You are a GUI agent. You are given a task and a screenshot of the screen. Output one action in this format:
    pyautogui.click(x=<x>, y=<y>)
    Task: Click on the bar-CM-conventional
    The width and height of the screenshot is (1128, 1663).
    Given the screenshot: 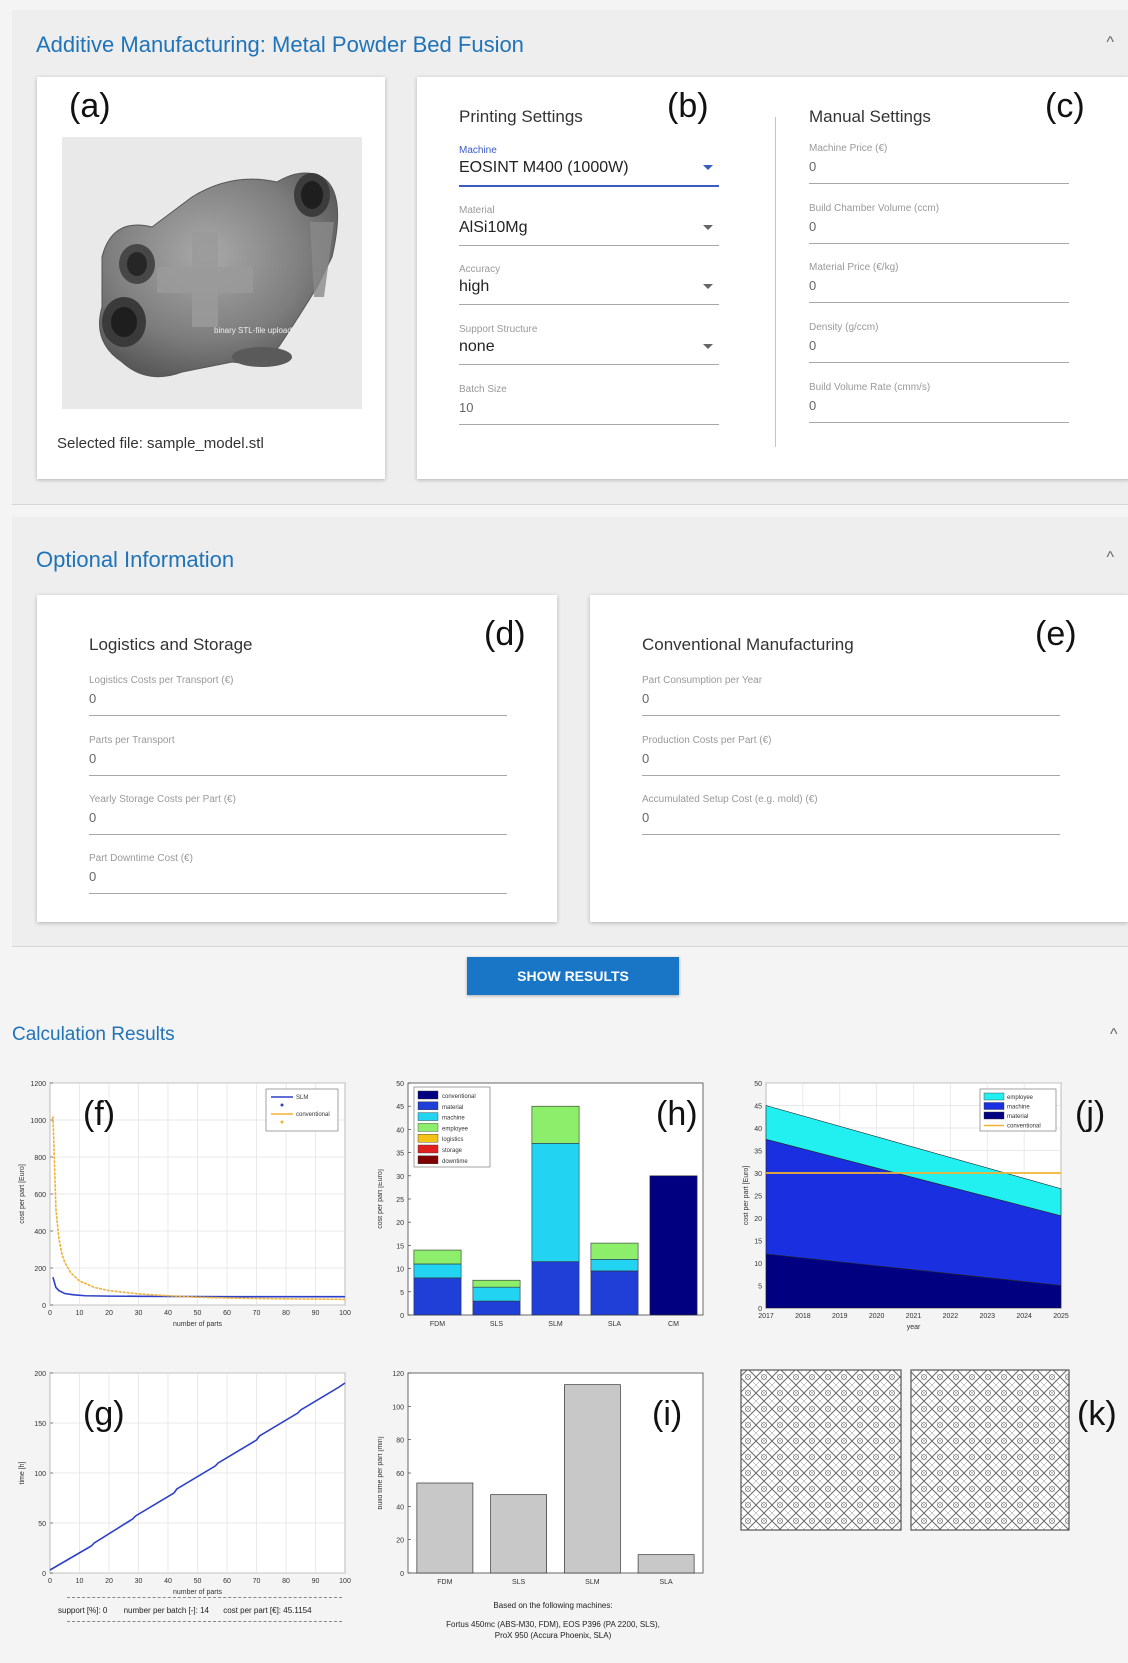 What is the action you would take?
    pyautogui.click(x=673, y=1245)
    